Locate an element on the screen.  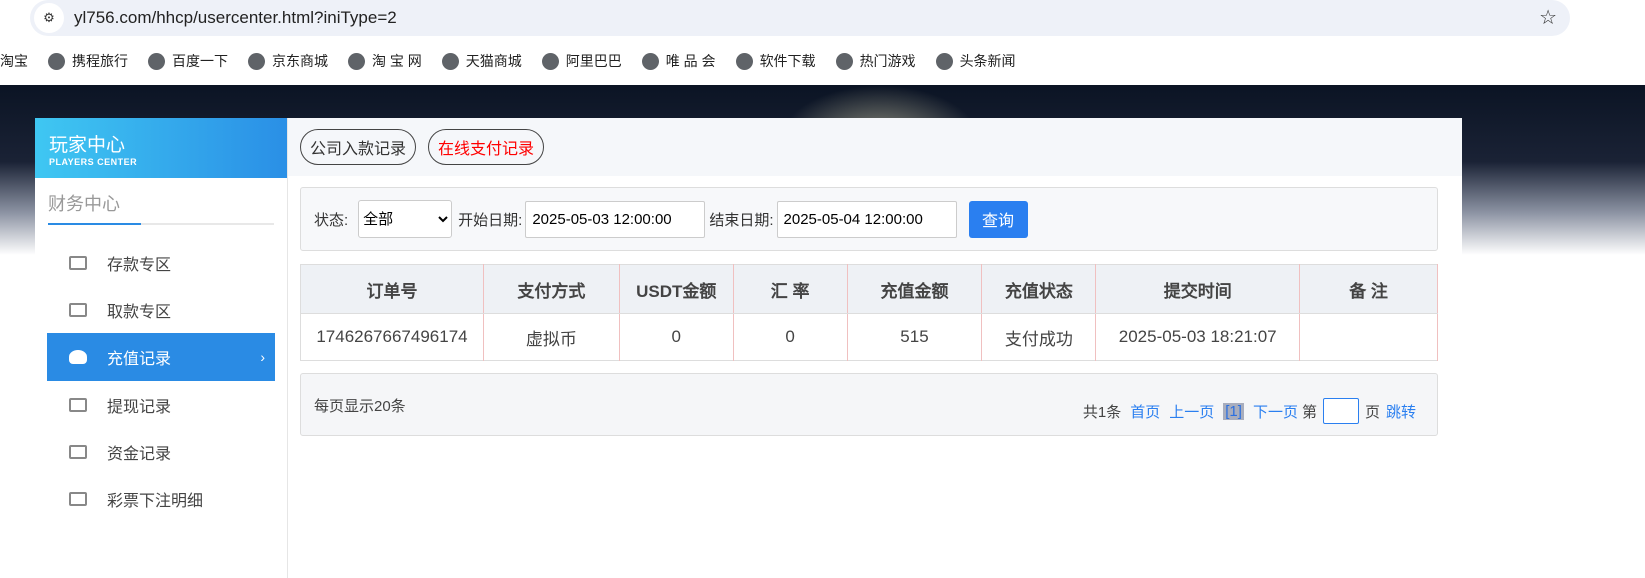
column-header: 支付方式 is located at coordinates (551, 289).